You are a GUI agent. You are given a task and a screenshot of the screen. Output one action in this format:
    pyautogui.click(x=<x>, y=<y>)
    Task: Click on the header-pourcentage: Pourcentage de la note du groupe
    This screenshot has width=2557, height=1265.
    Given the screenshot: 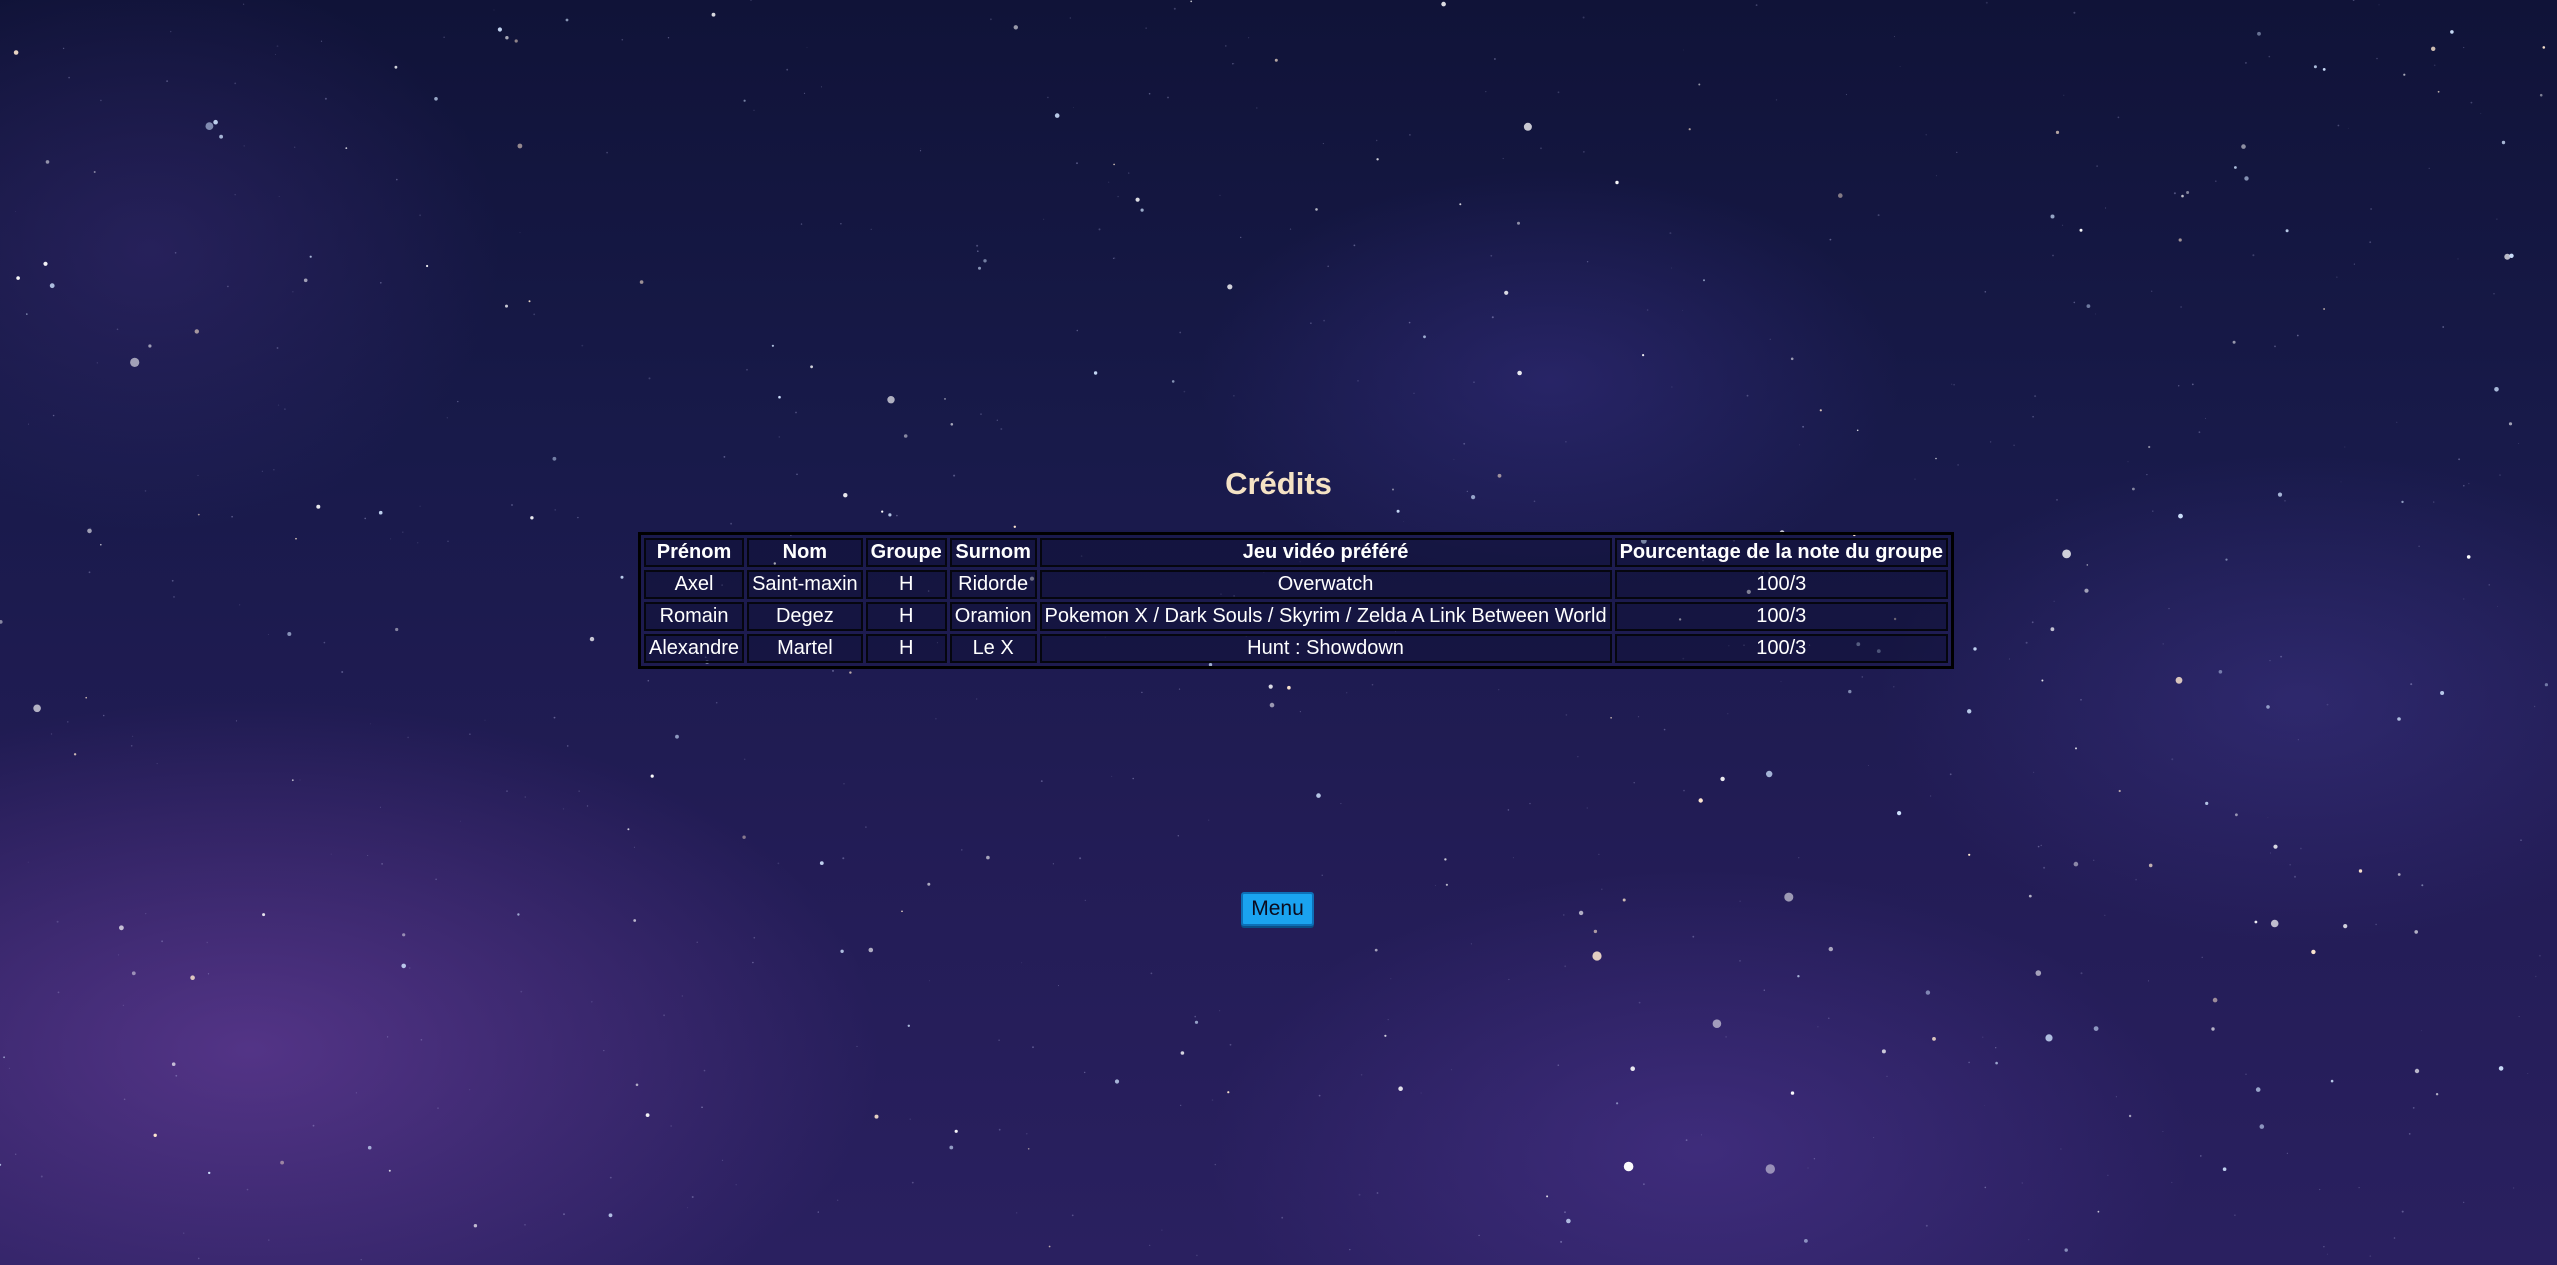 What is the action you would take?
    pyautogui.click(x=1781, y=552)
    